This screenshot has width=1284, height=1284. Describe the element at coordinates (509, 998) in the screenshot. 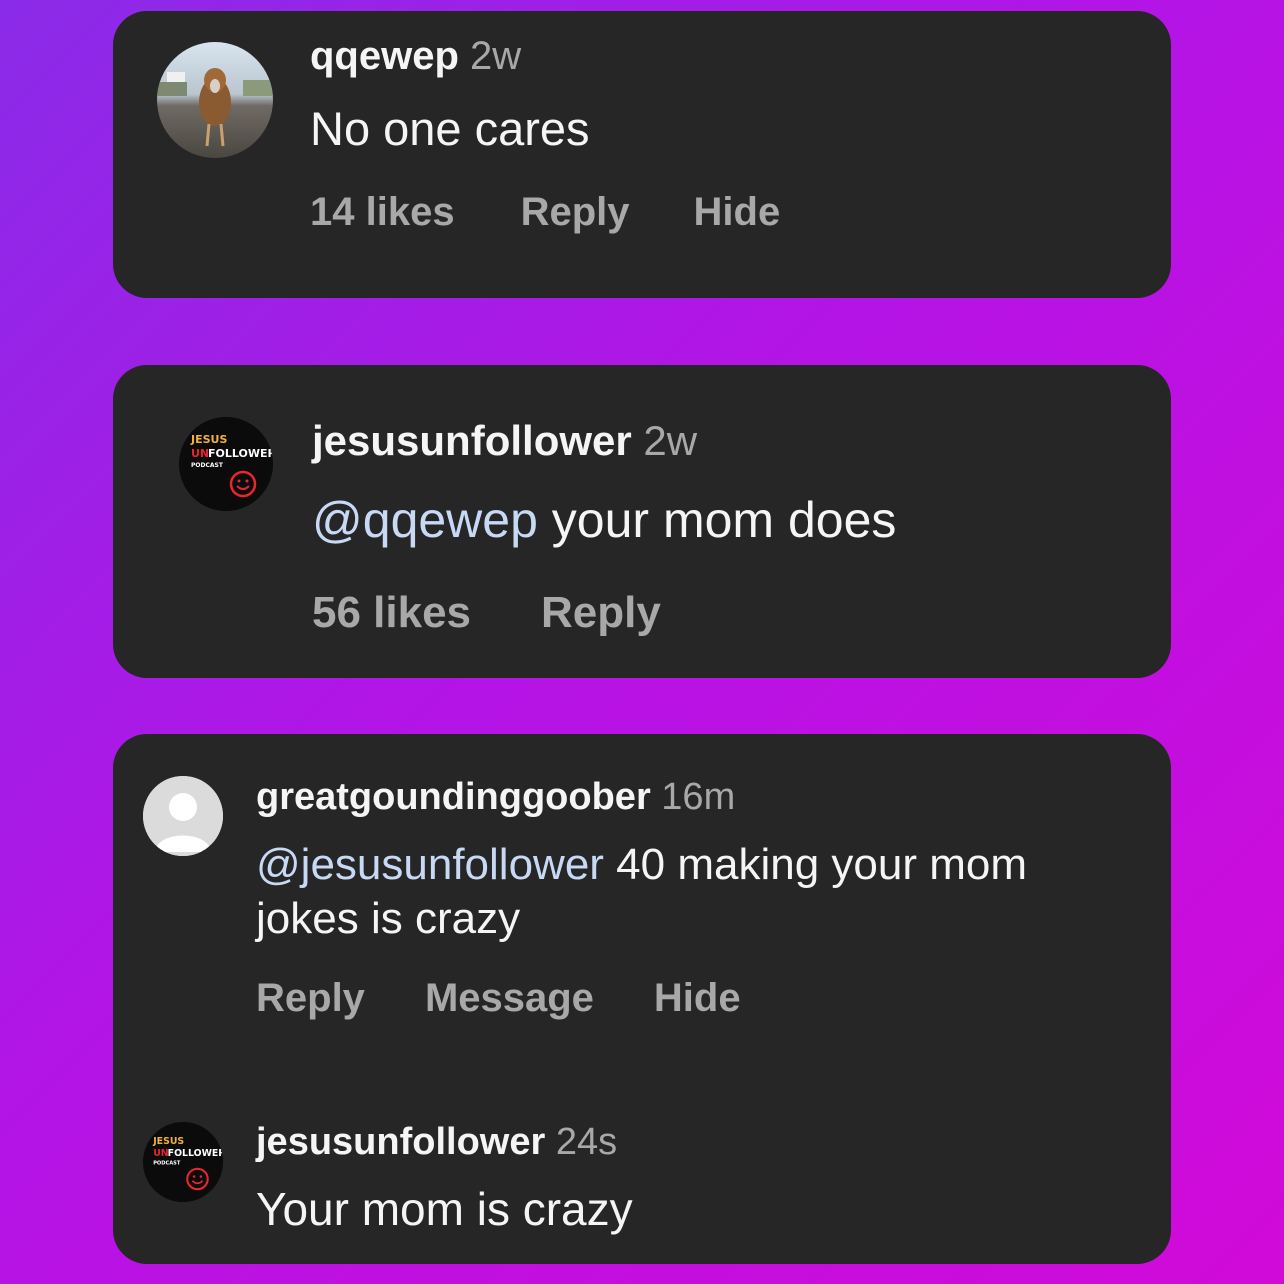

I see `message-button: Message` at that location.